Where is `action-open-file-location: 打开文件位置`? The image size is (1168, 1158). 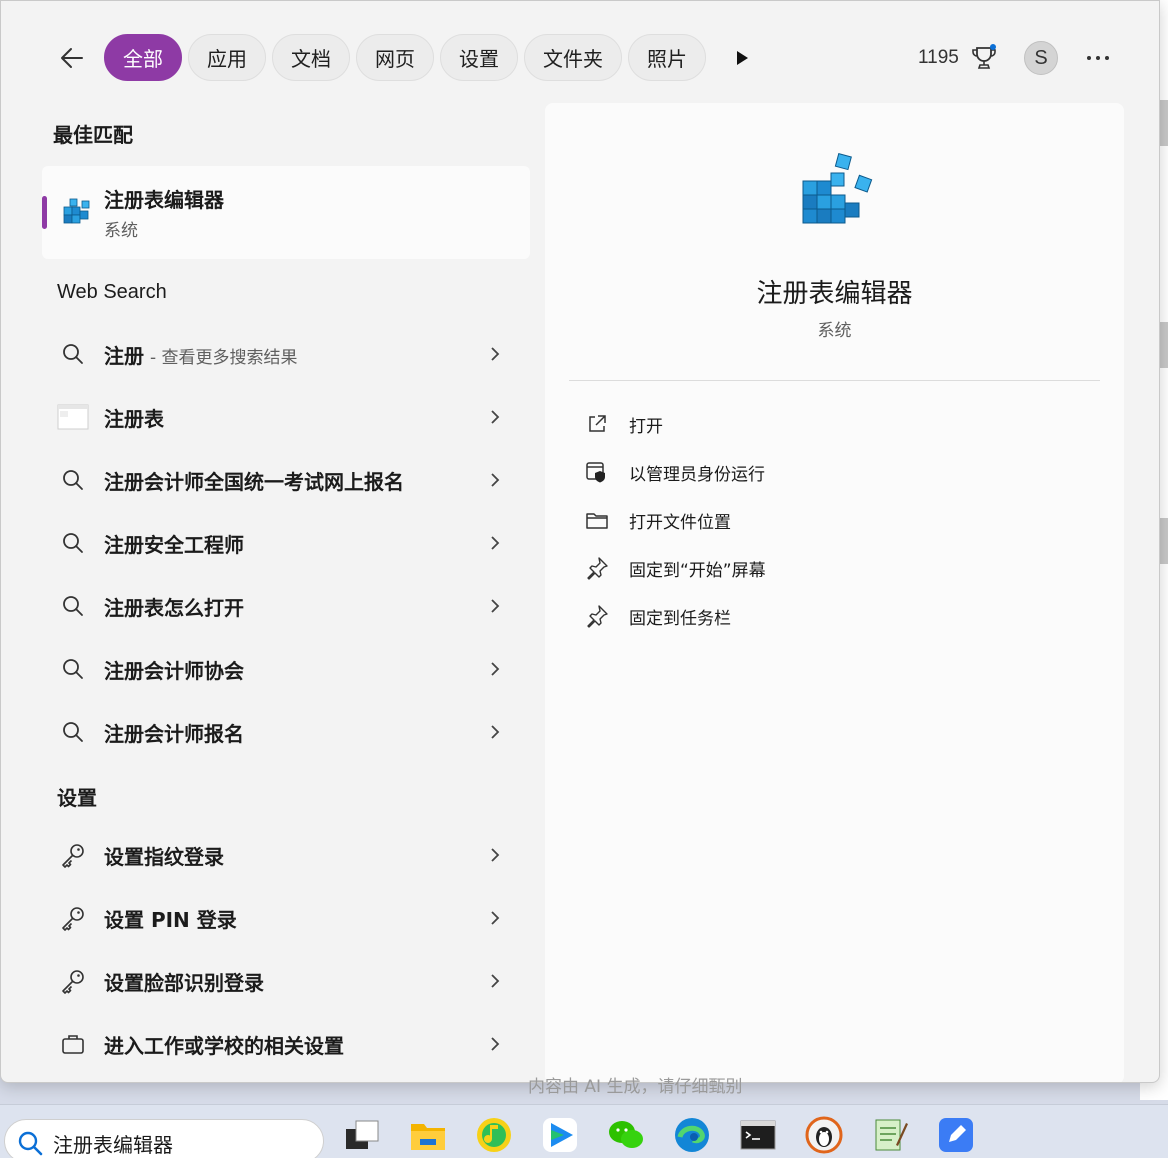
action-open-file-location: 打开文件位置 is located at coordinates (833, 520).